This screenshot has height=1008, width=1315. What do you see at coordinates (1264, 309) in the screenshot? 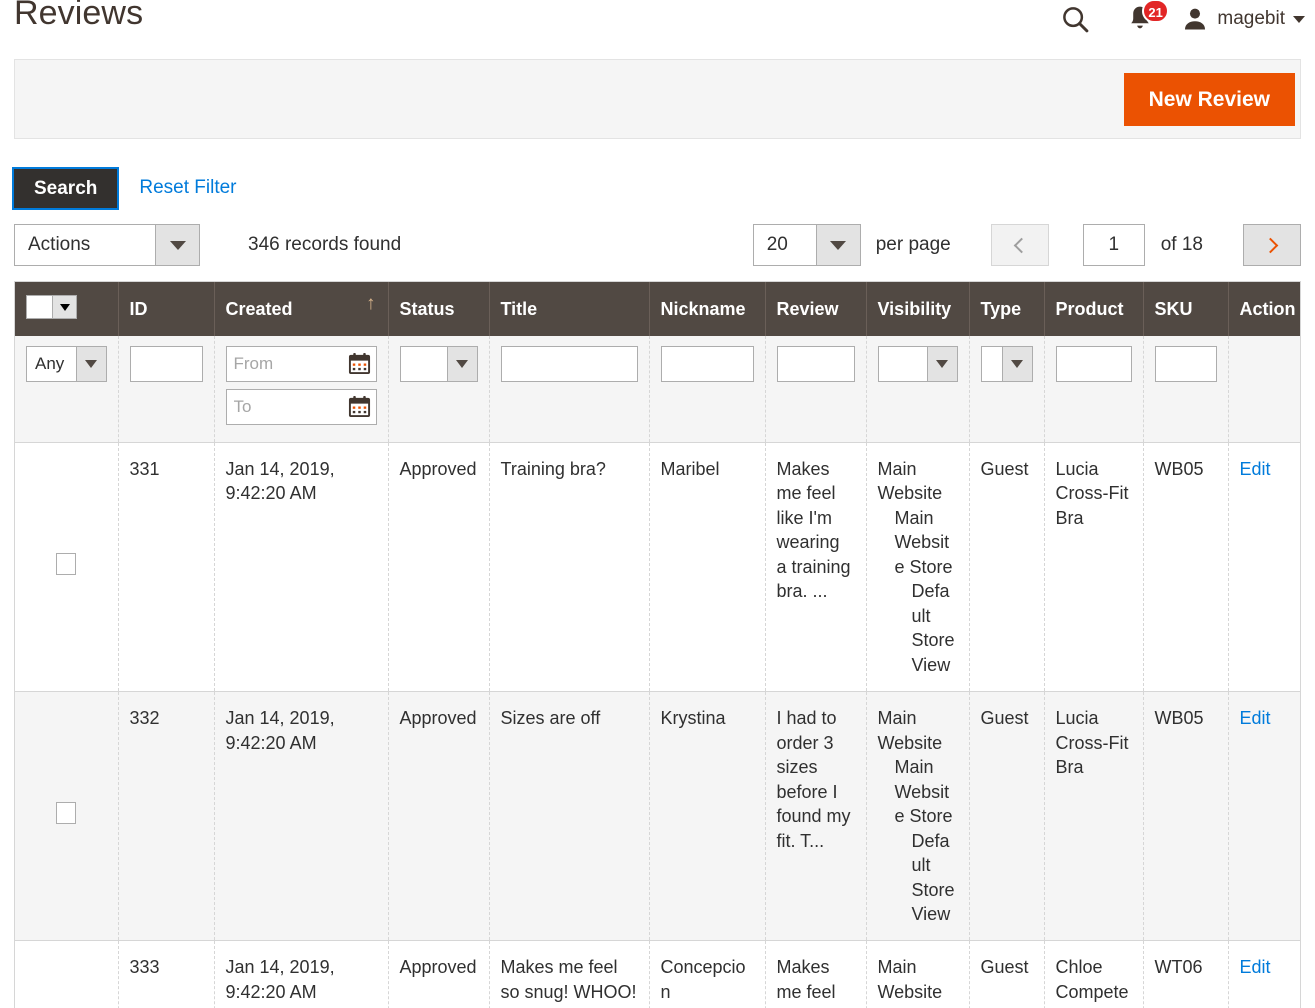
I see `column-header-action: Action` at bounding box center [1264, 309].